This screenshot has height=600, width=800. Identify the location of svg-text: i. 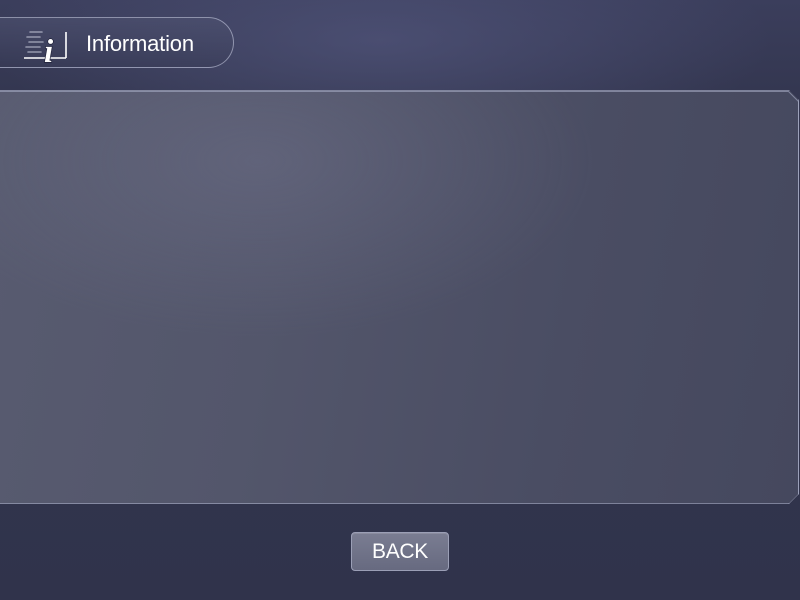
(49, 50).